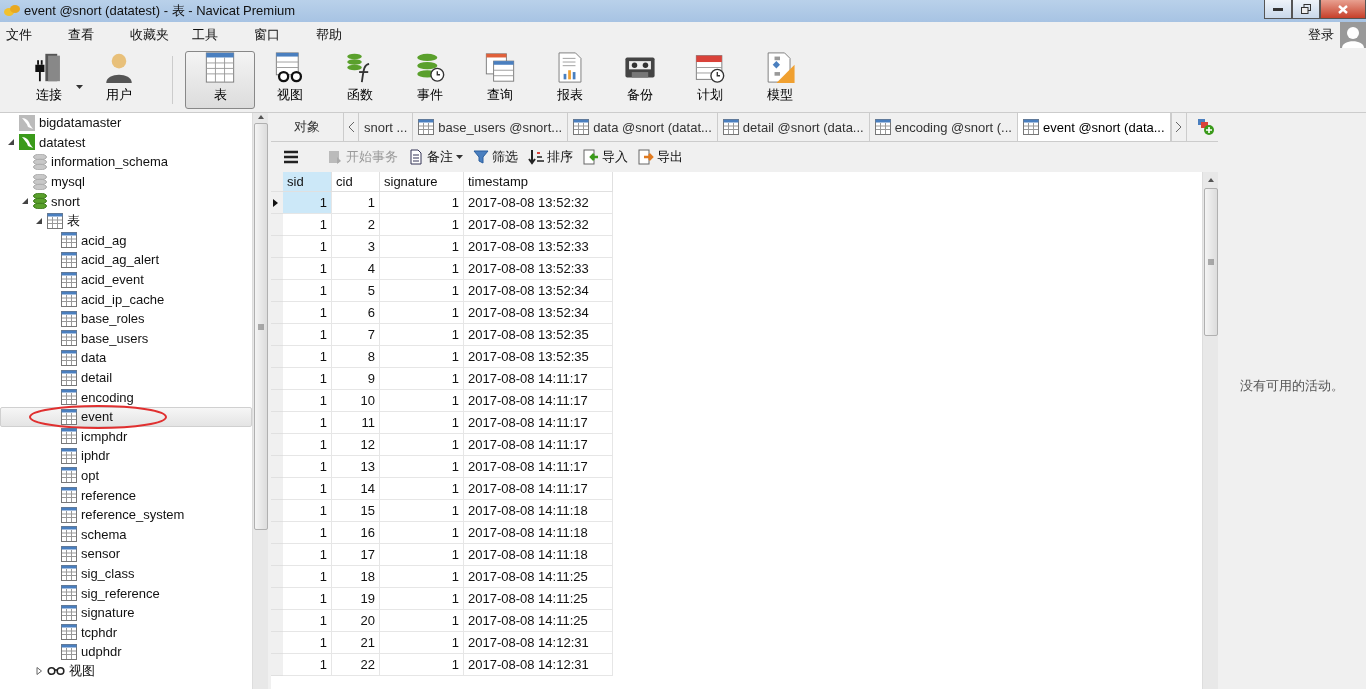 The width and height of the screenshot is (1366, 689). I want to click on column-header: signature, so click(422, 182).